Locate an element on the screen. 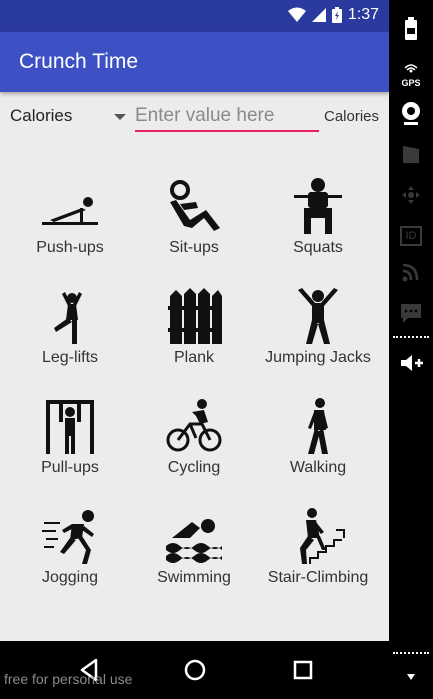  signal-icon is located at coordinates (318, 15).